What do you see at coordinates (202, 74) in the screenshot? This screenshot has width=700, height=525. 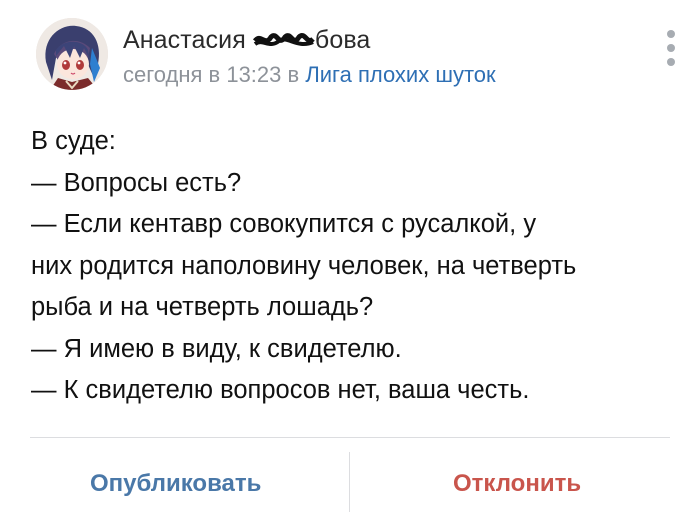 I see `post-time: сегодня в 13:23` at bounding box center [202, 74].